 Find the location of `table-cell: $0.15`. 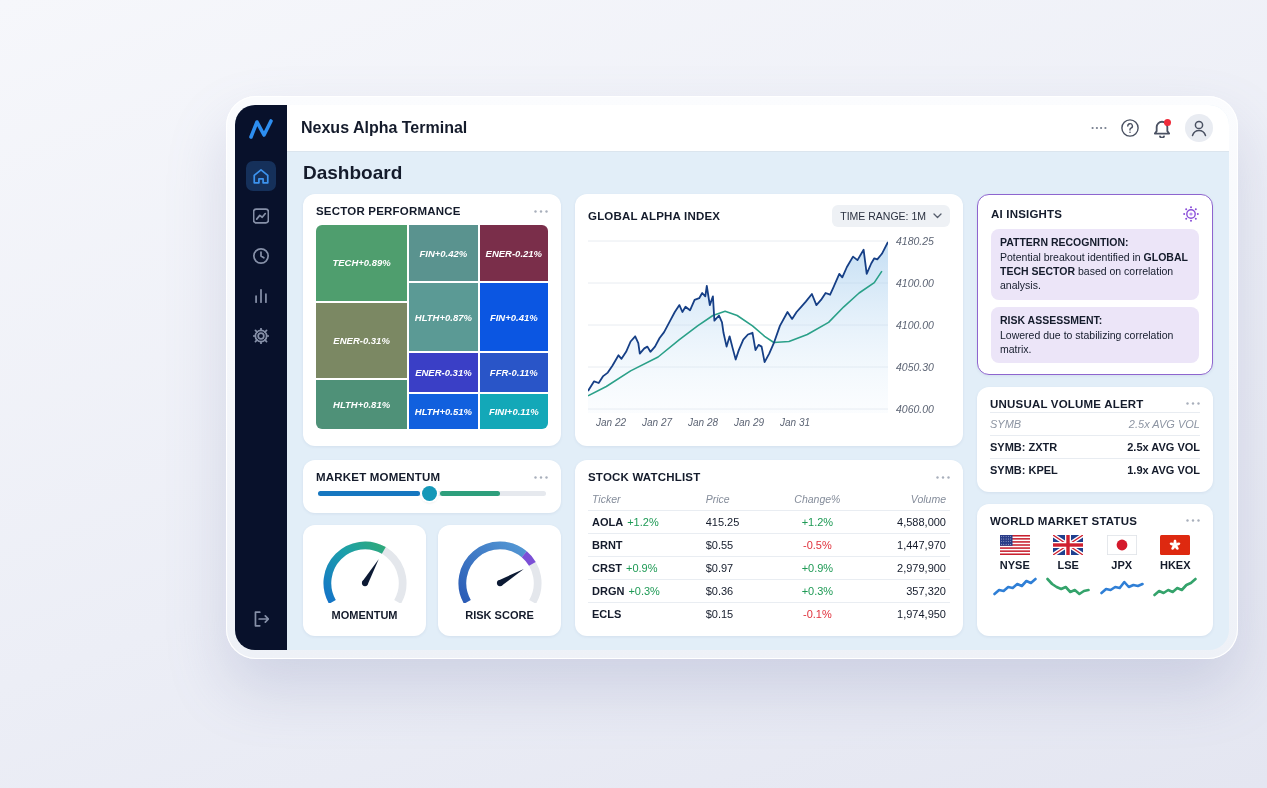

table-cell: $0.15 is located at coordinates (719, 614).